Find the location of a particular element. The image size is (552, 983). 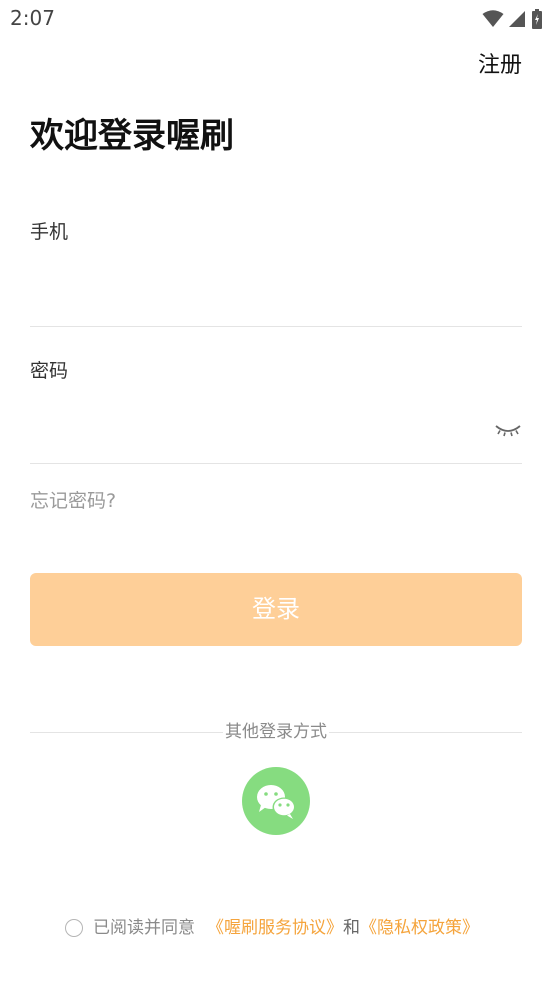

cell-signal-icon is located at coordinates (517, 19).